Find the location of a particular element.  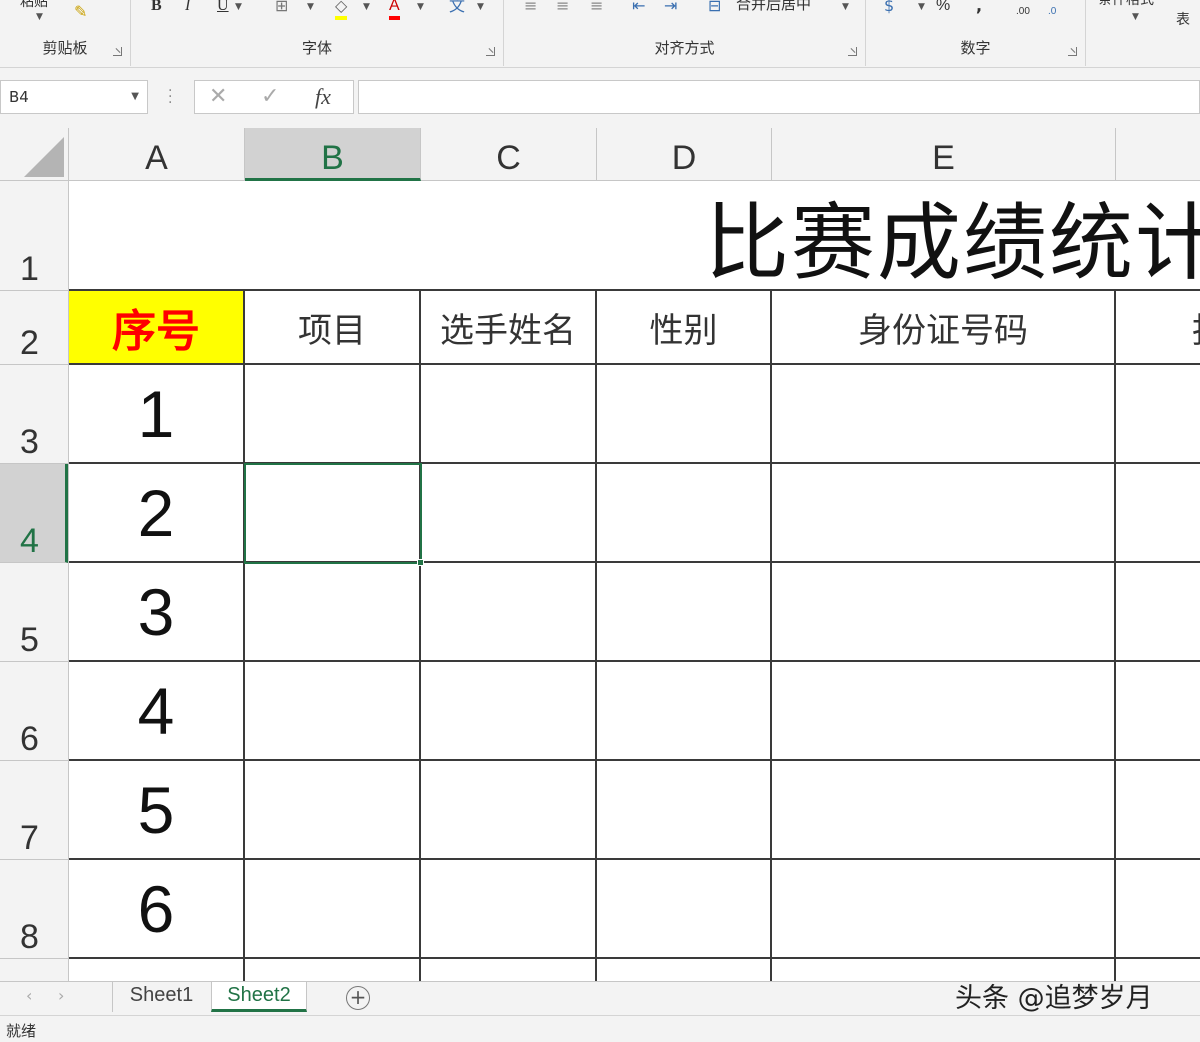

clipboard-launcher-icon is located at coordinates (117, 51).